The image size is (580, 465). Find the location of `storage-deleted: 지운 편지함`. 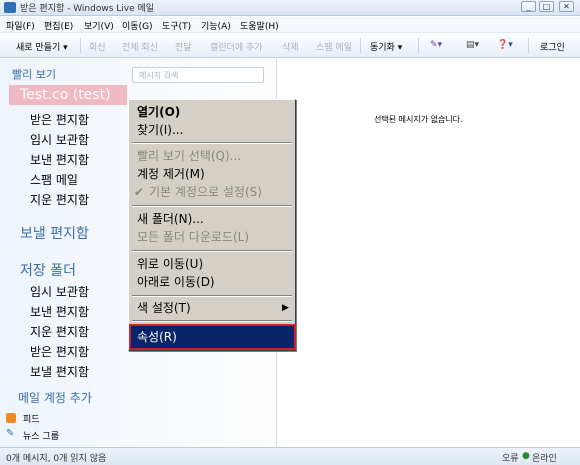

storage-deleted: 지운 편지함 is located at coordinates (59, 331).